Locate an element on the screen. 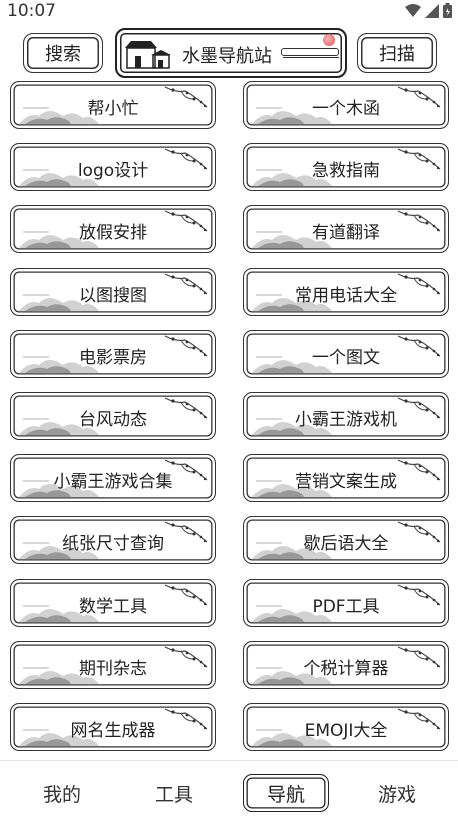  nav-card: logo设计 is located at coordinates (113, 167).